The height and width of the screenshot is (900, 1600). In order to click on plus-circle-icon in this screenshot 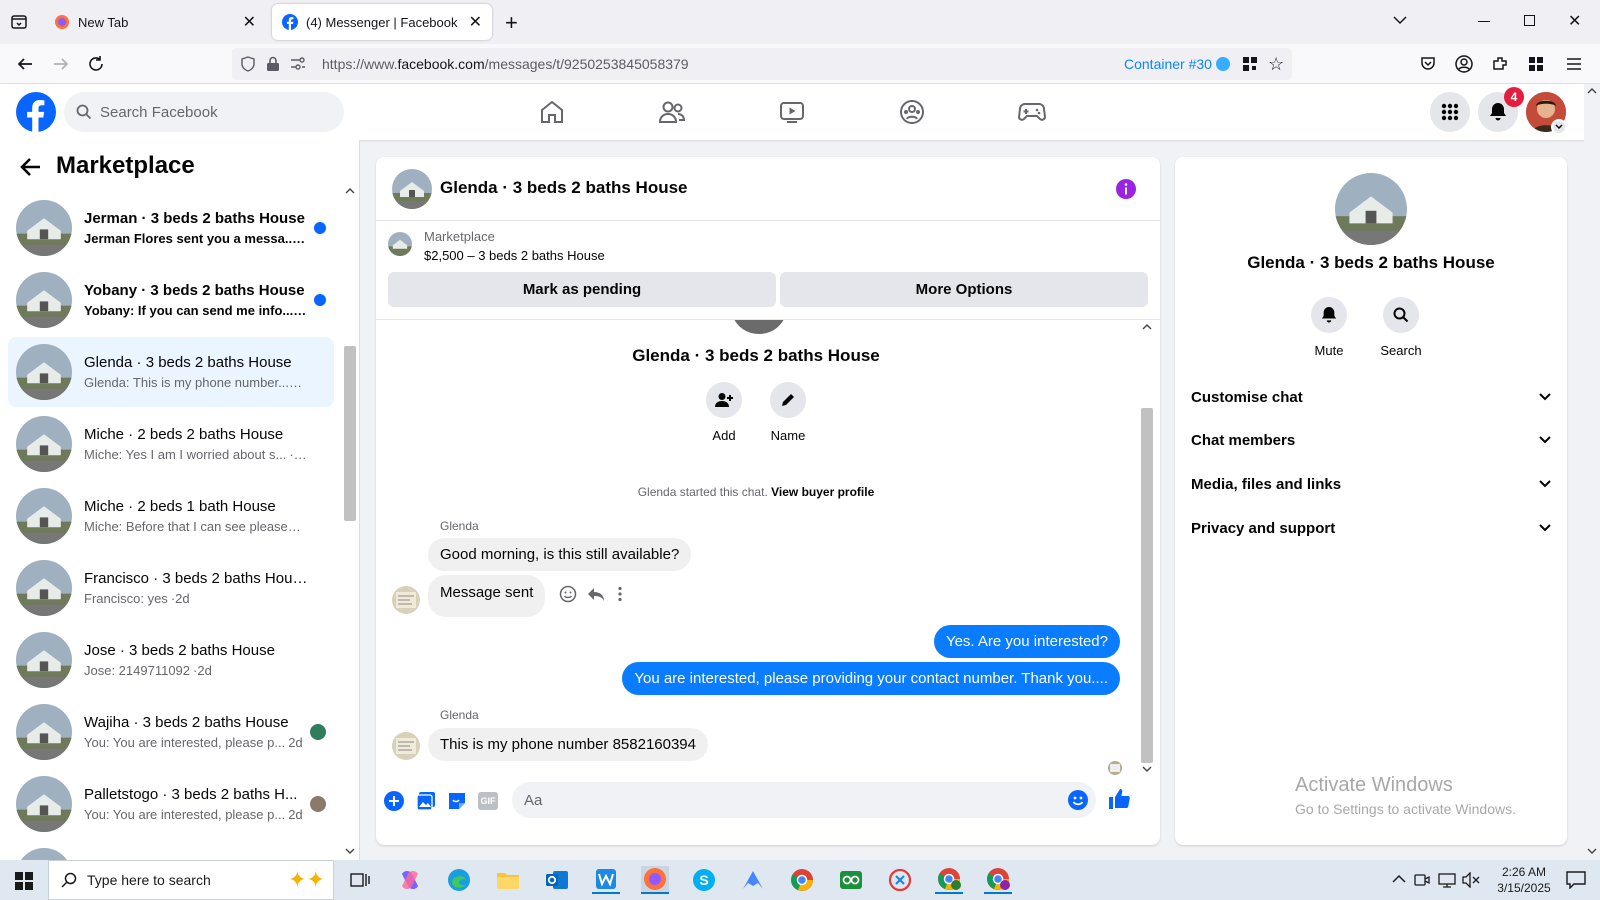, I will do `click(394, 801)`.